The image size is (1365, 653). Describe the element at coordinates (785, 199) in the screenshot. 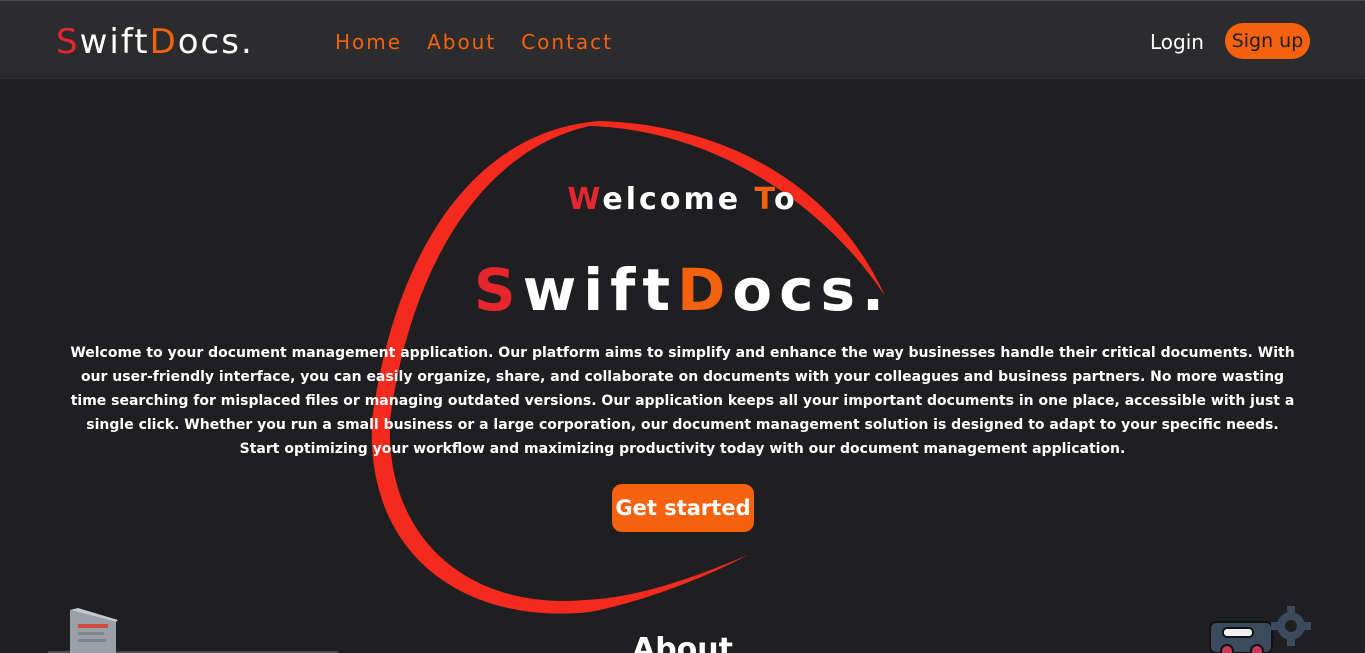

I see `welcome-text-rest: o` at that location.